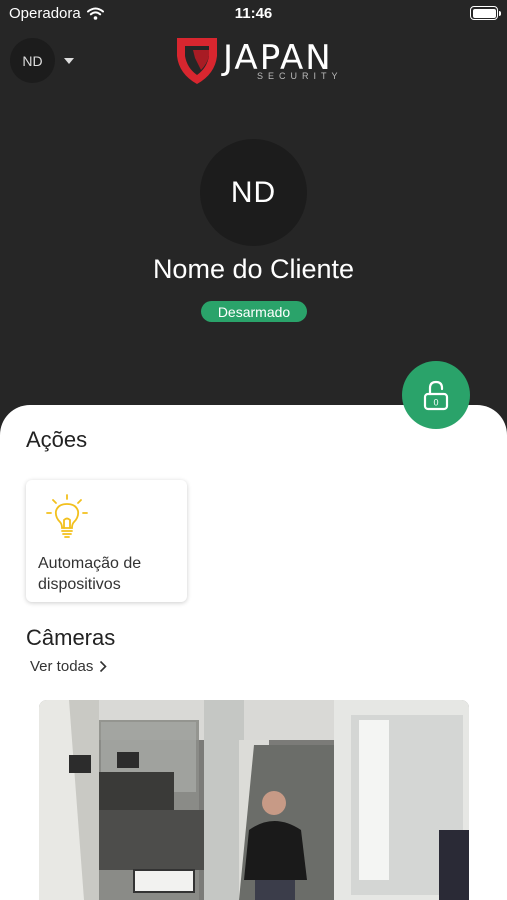  What do you see at coordinates (69, 60) in the screenshot?
I see `chevron-down-icon` at bounding box center [69, 60].